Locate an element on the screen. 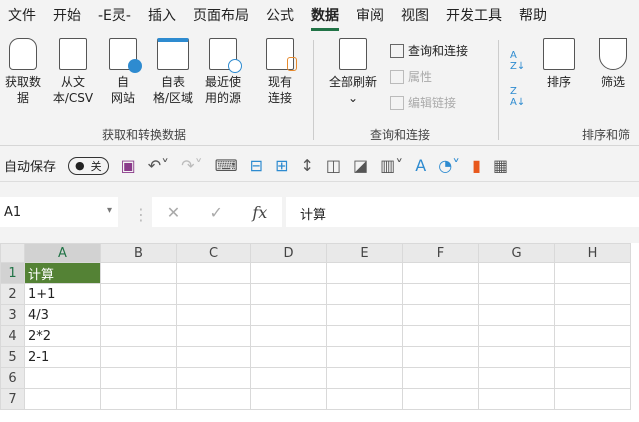 The width and height of the screenshot is (639, 422). table-row: 7 is located at coordinates (315, 399).